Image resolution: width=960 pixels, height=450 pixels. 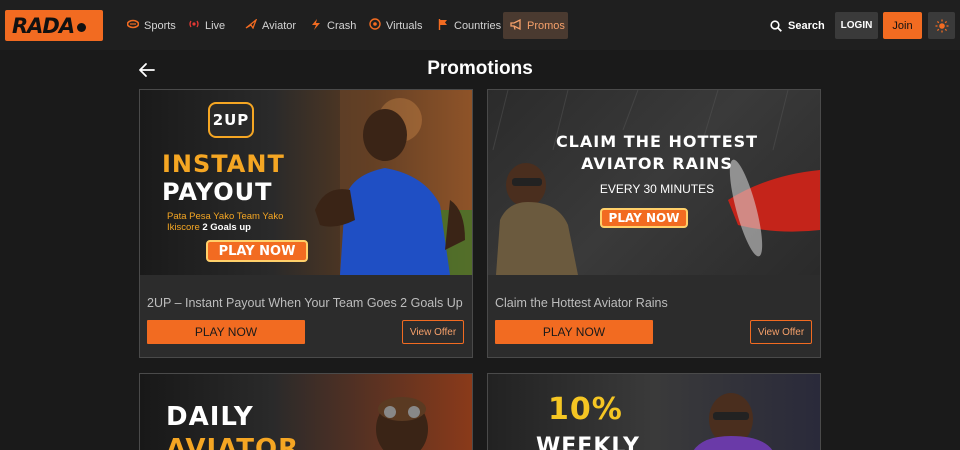 What do you see at coordinates (516, 25) in the screenshot?
I see `megaphone-icon` at bounding box center [516, 25].